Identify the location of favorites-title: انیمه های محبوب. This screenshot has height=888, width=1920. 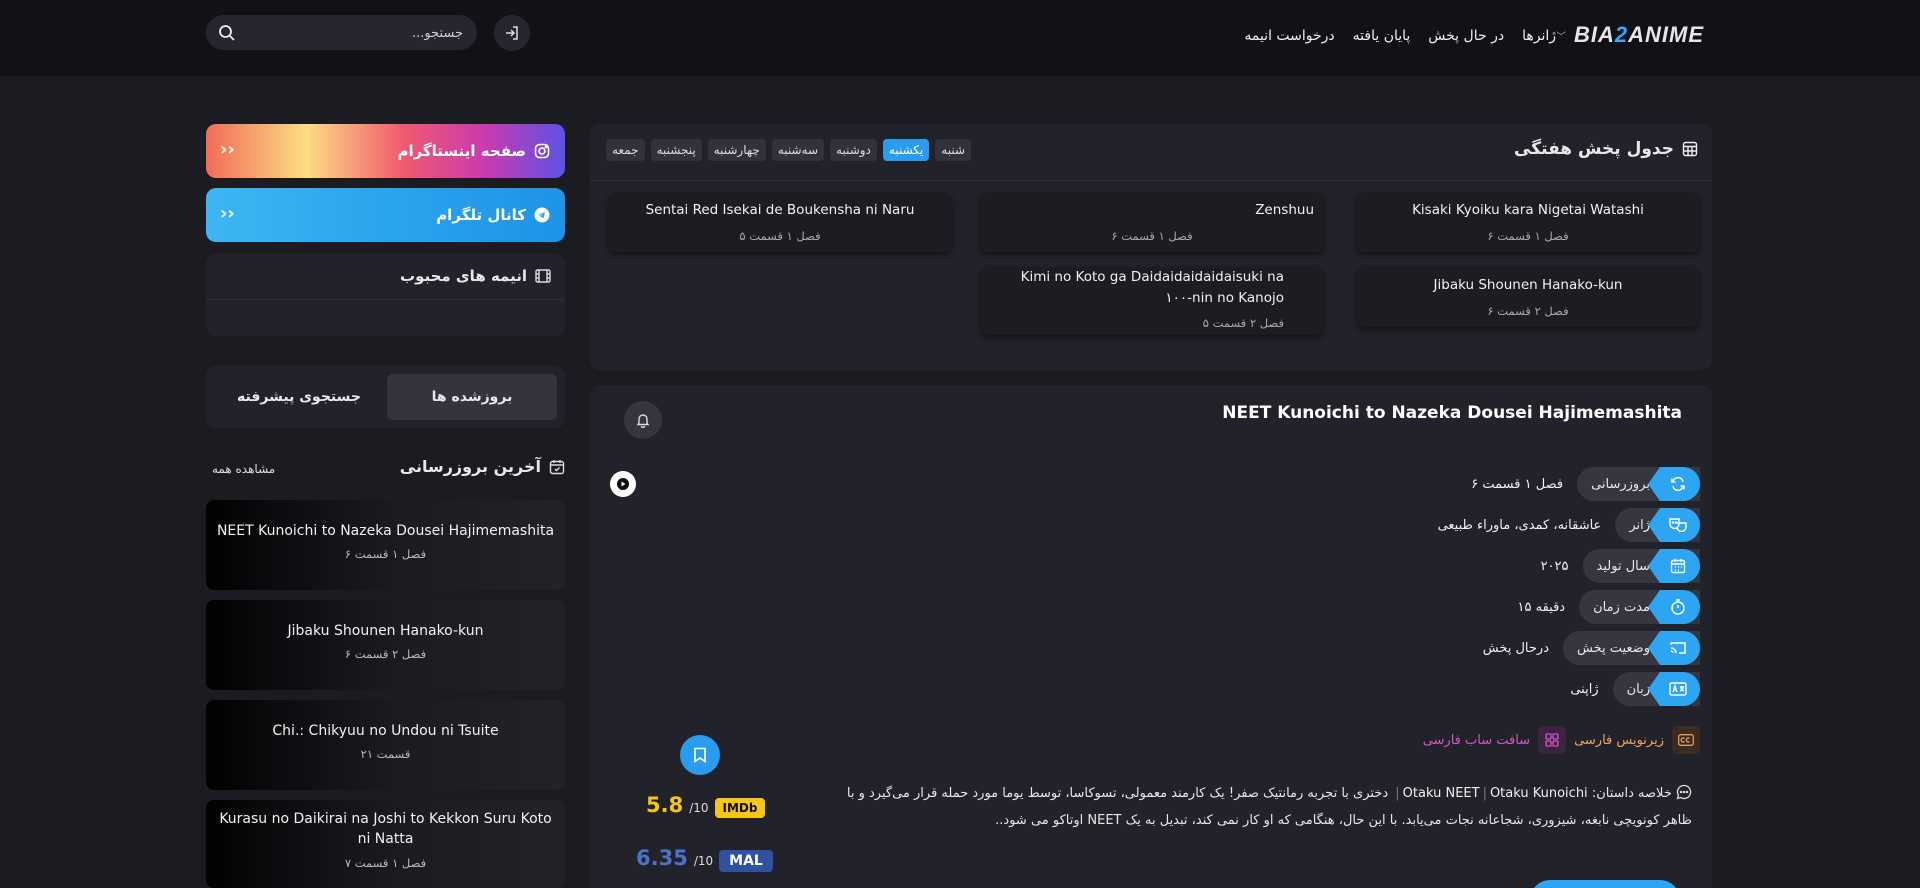
(463, 276).